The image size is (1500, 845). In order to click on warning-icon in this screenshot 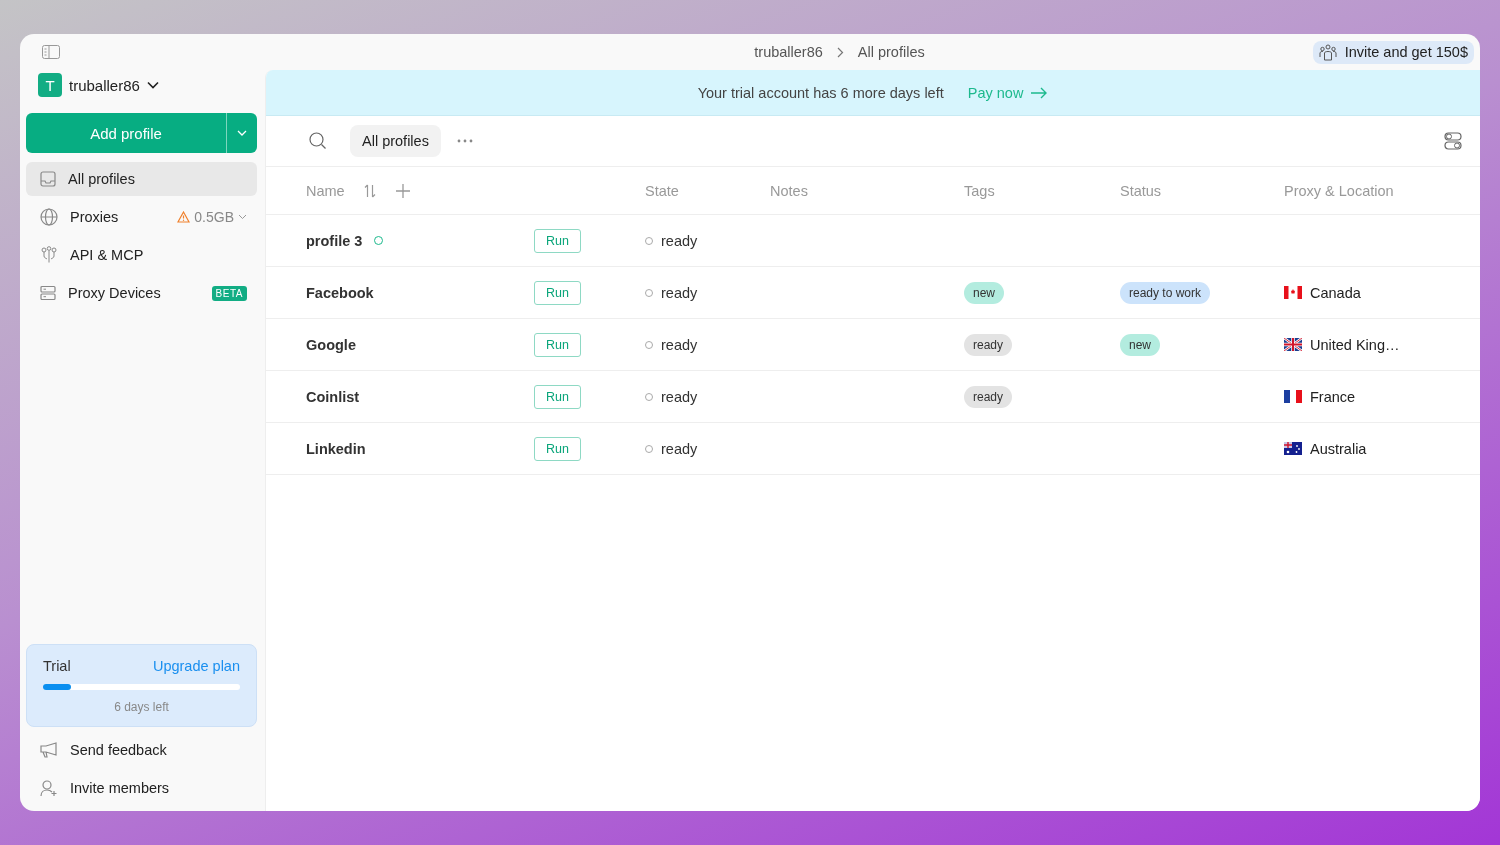, I will do `click(184, 217)`.